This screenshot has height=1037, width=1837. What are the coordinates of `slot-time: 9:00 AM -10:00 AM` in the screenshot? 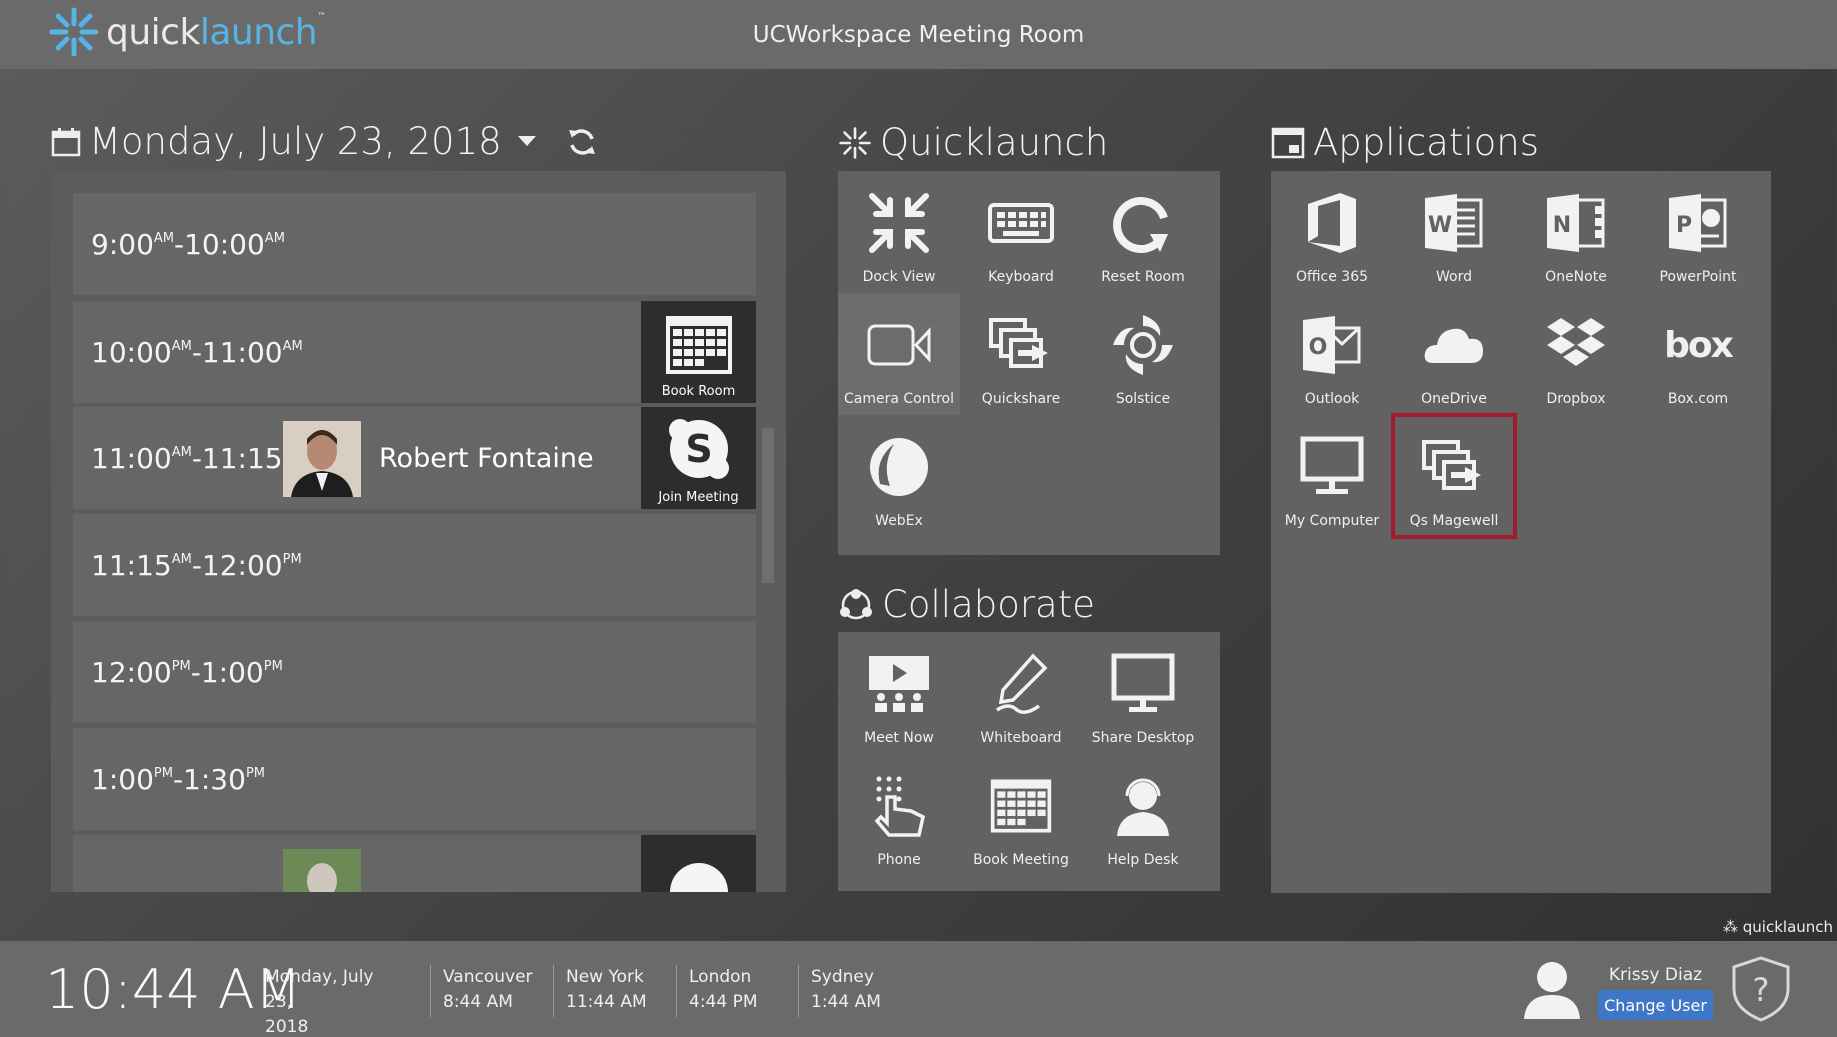 It's located at (188, 244).